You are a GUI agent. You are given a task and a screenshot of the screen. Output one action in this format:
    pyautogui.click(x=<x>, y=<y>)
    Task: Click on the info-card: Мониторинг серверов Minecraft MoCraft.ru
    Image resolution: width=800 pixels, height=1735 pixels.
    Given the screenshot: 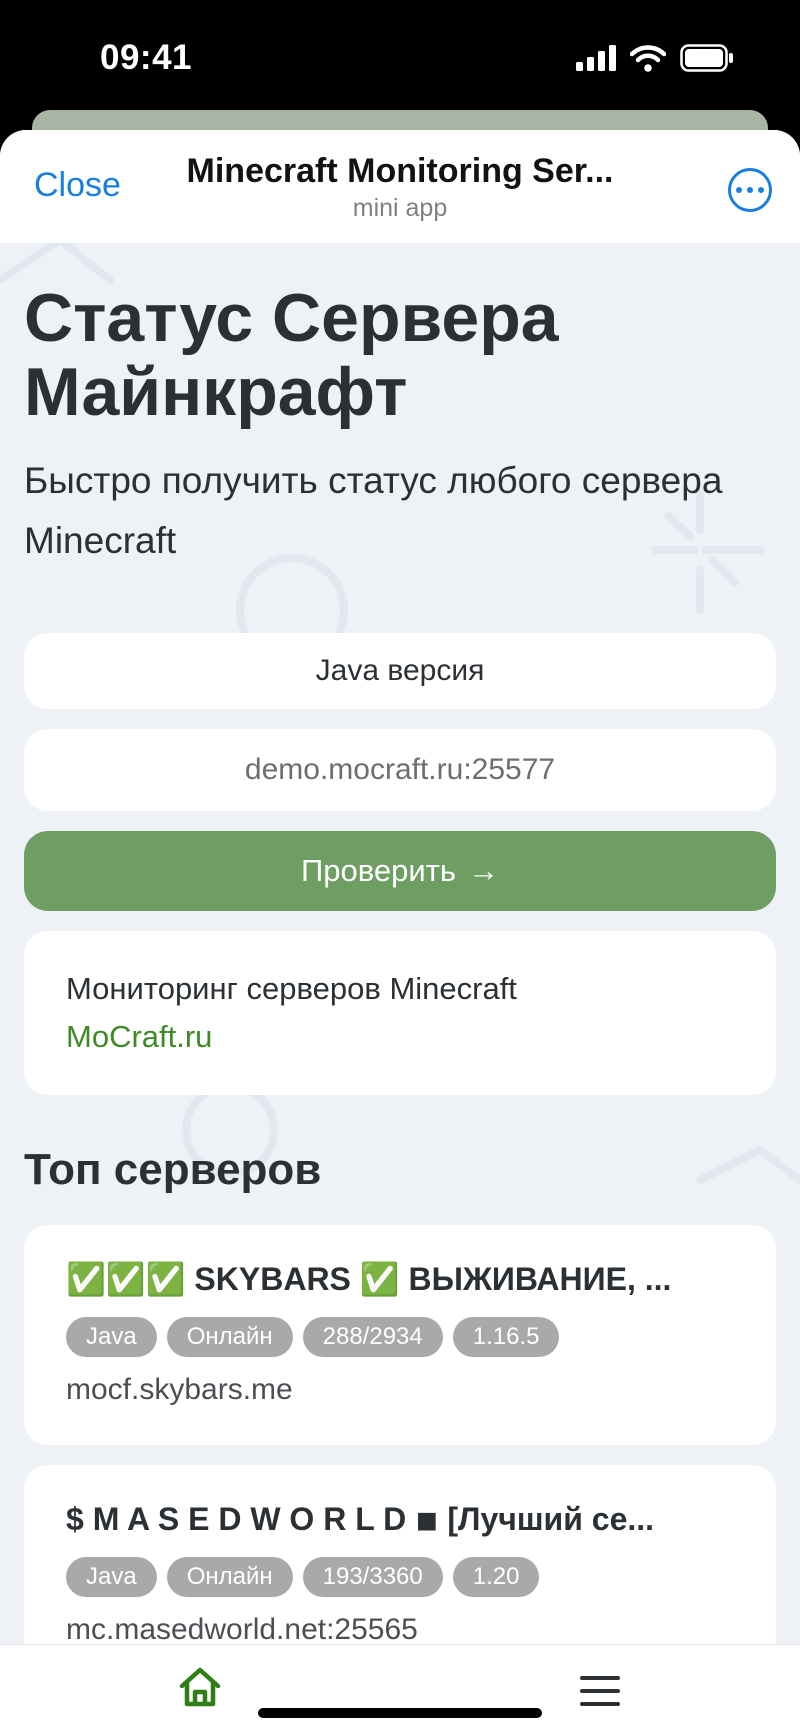 What is the action you would take?
    pyautogui.click(x=400, y=1013)
    